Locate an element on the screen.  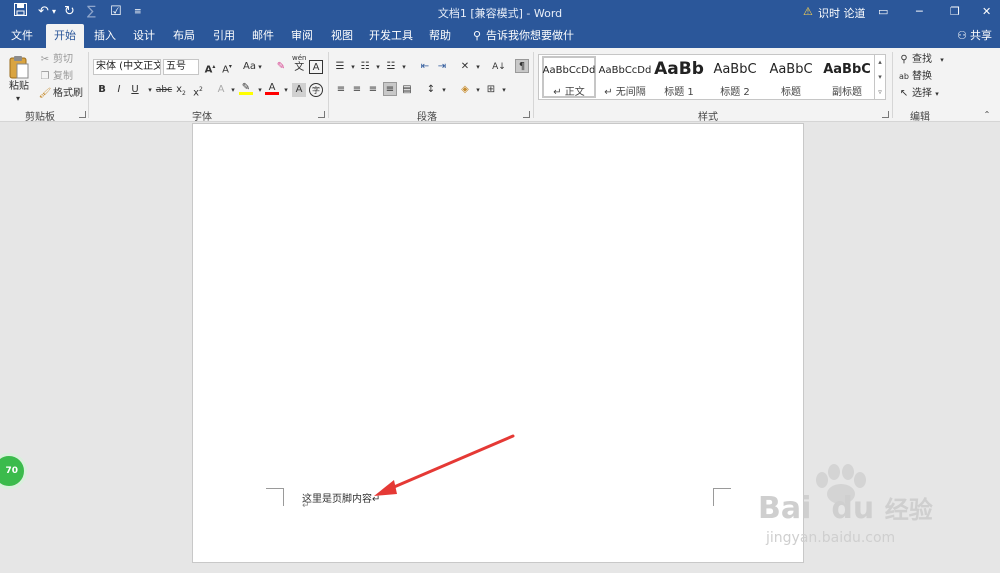
watermark-cn: 经验 is located at coordinates (908, 510).